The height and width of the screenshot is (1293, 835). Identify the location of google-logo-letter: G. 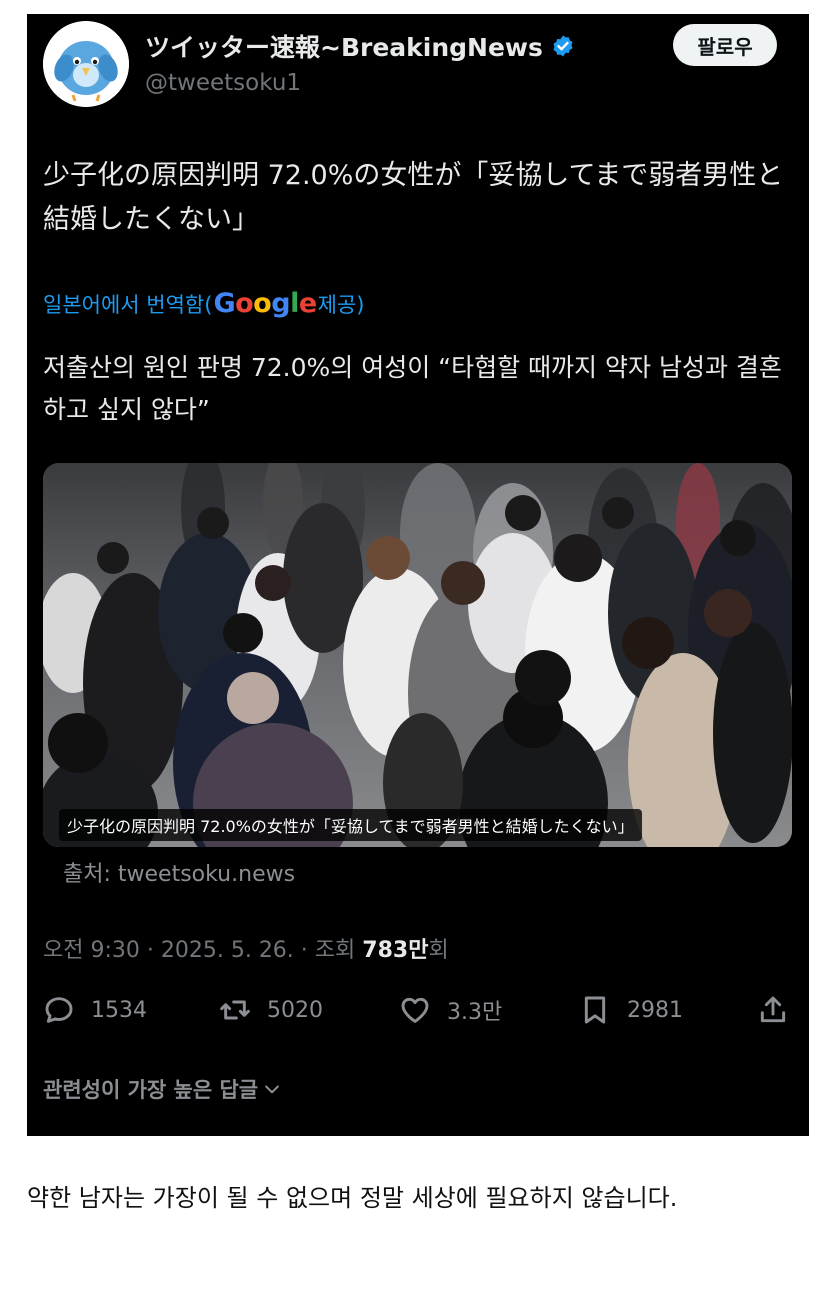
(224, 303).